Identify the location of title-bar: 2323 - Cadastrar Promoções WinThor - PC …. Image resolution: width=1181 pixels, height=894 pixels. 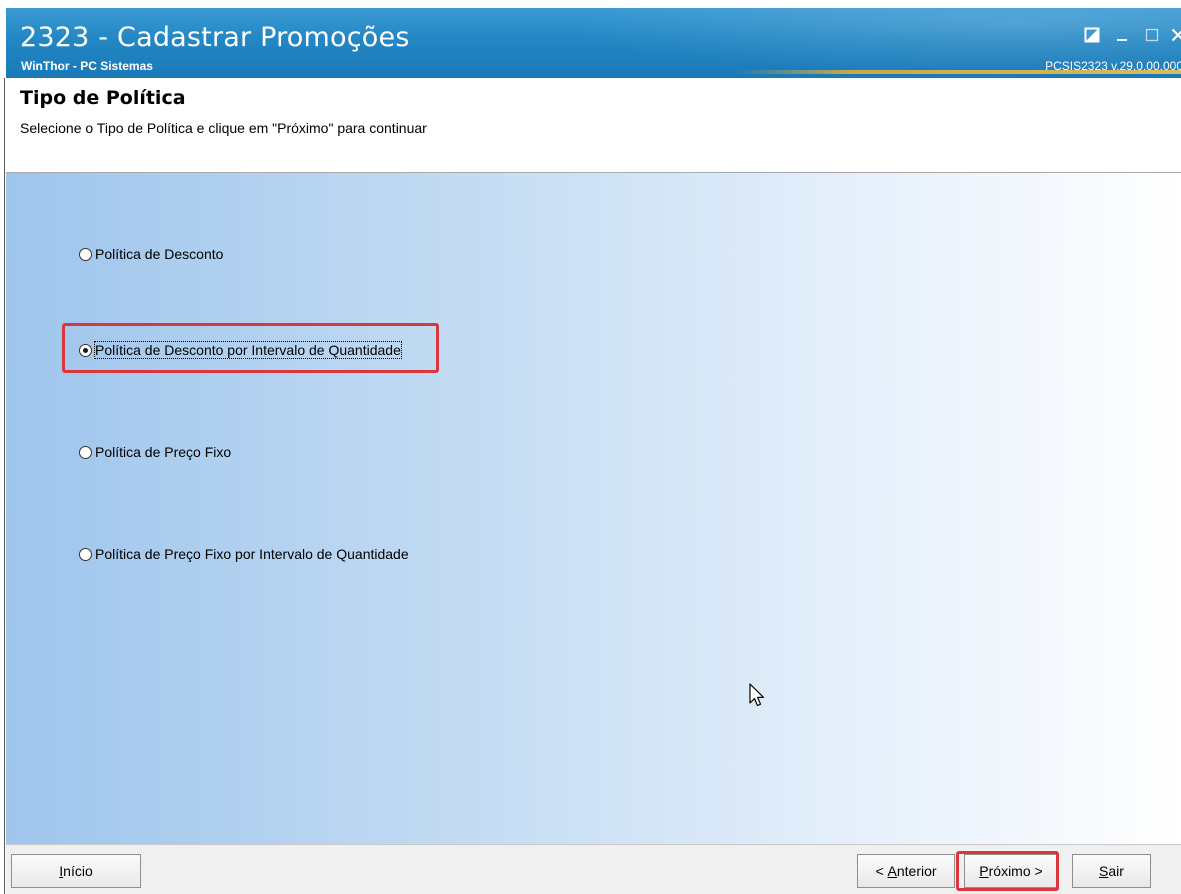
(593, 43).